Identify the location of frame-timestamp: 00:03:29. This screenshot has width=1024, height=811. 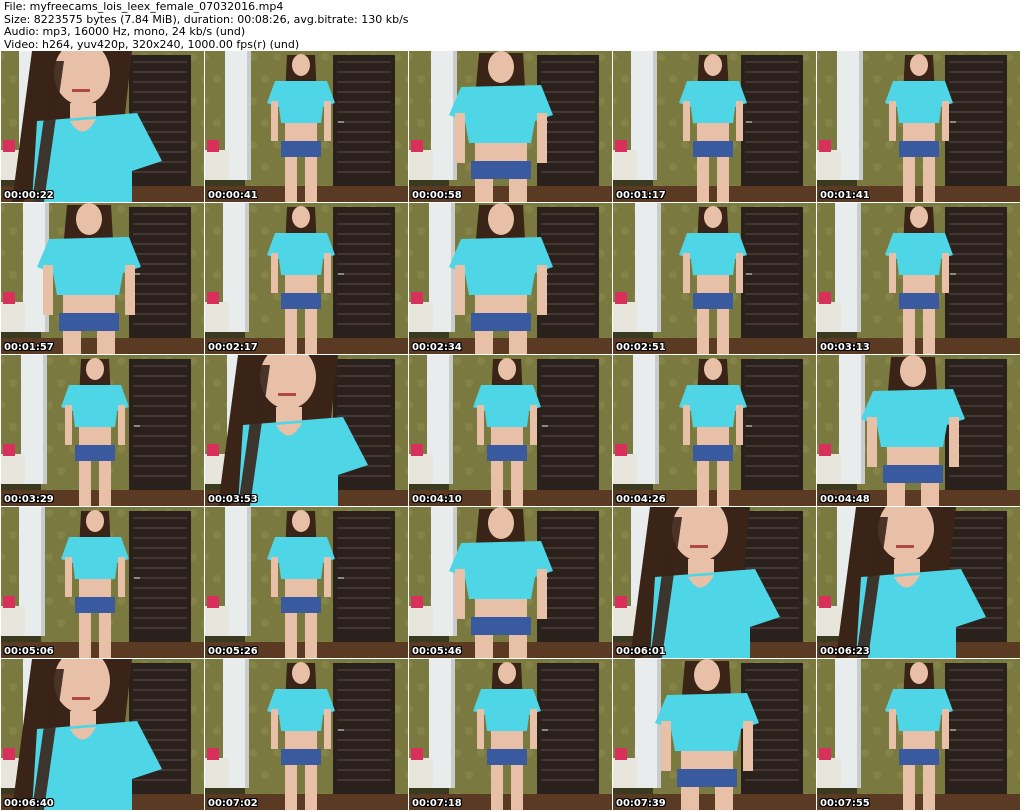
(29, 499).